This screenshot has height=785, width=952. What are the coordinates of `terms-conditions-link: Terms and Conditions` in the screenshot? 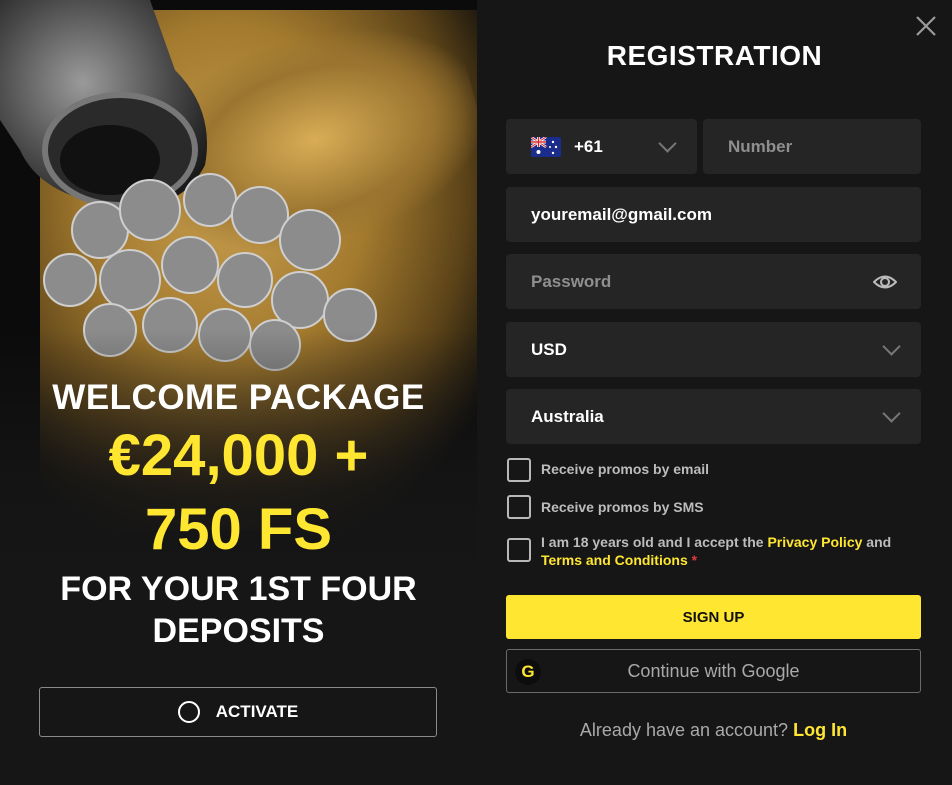 It's located at (614, 560).